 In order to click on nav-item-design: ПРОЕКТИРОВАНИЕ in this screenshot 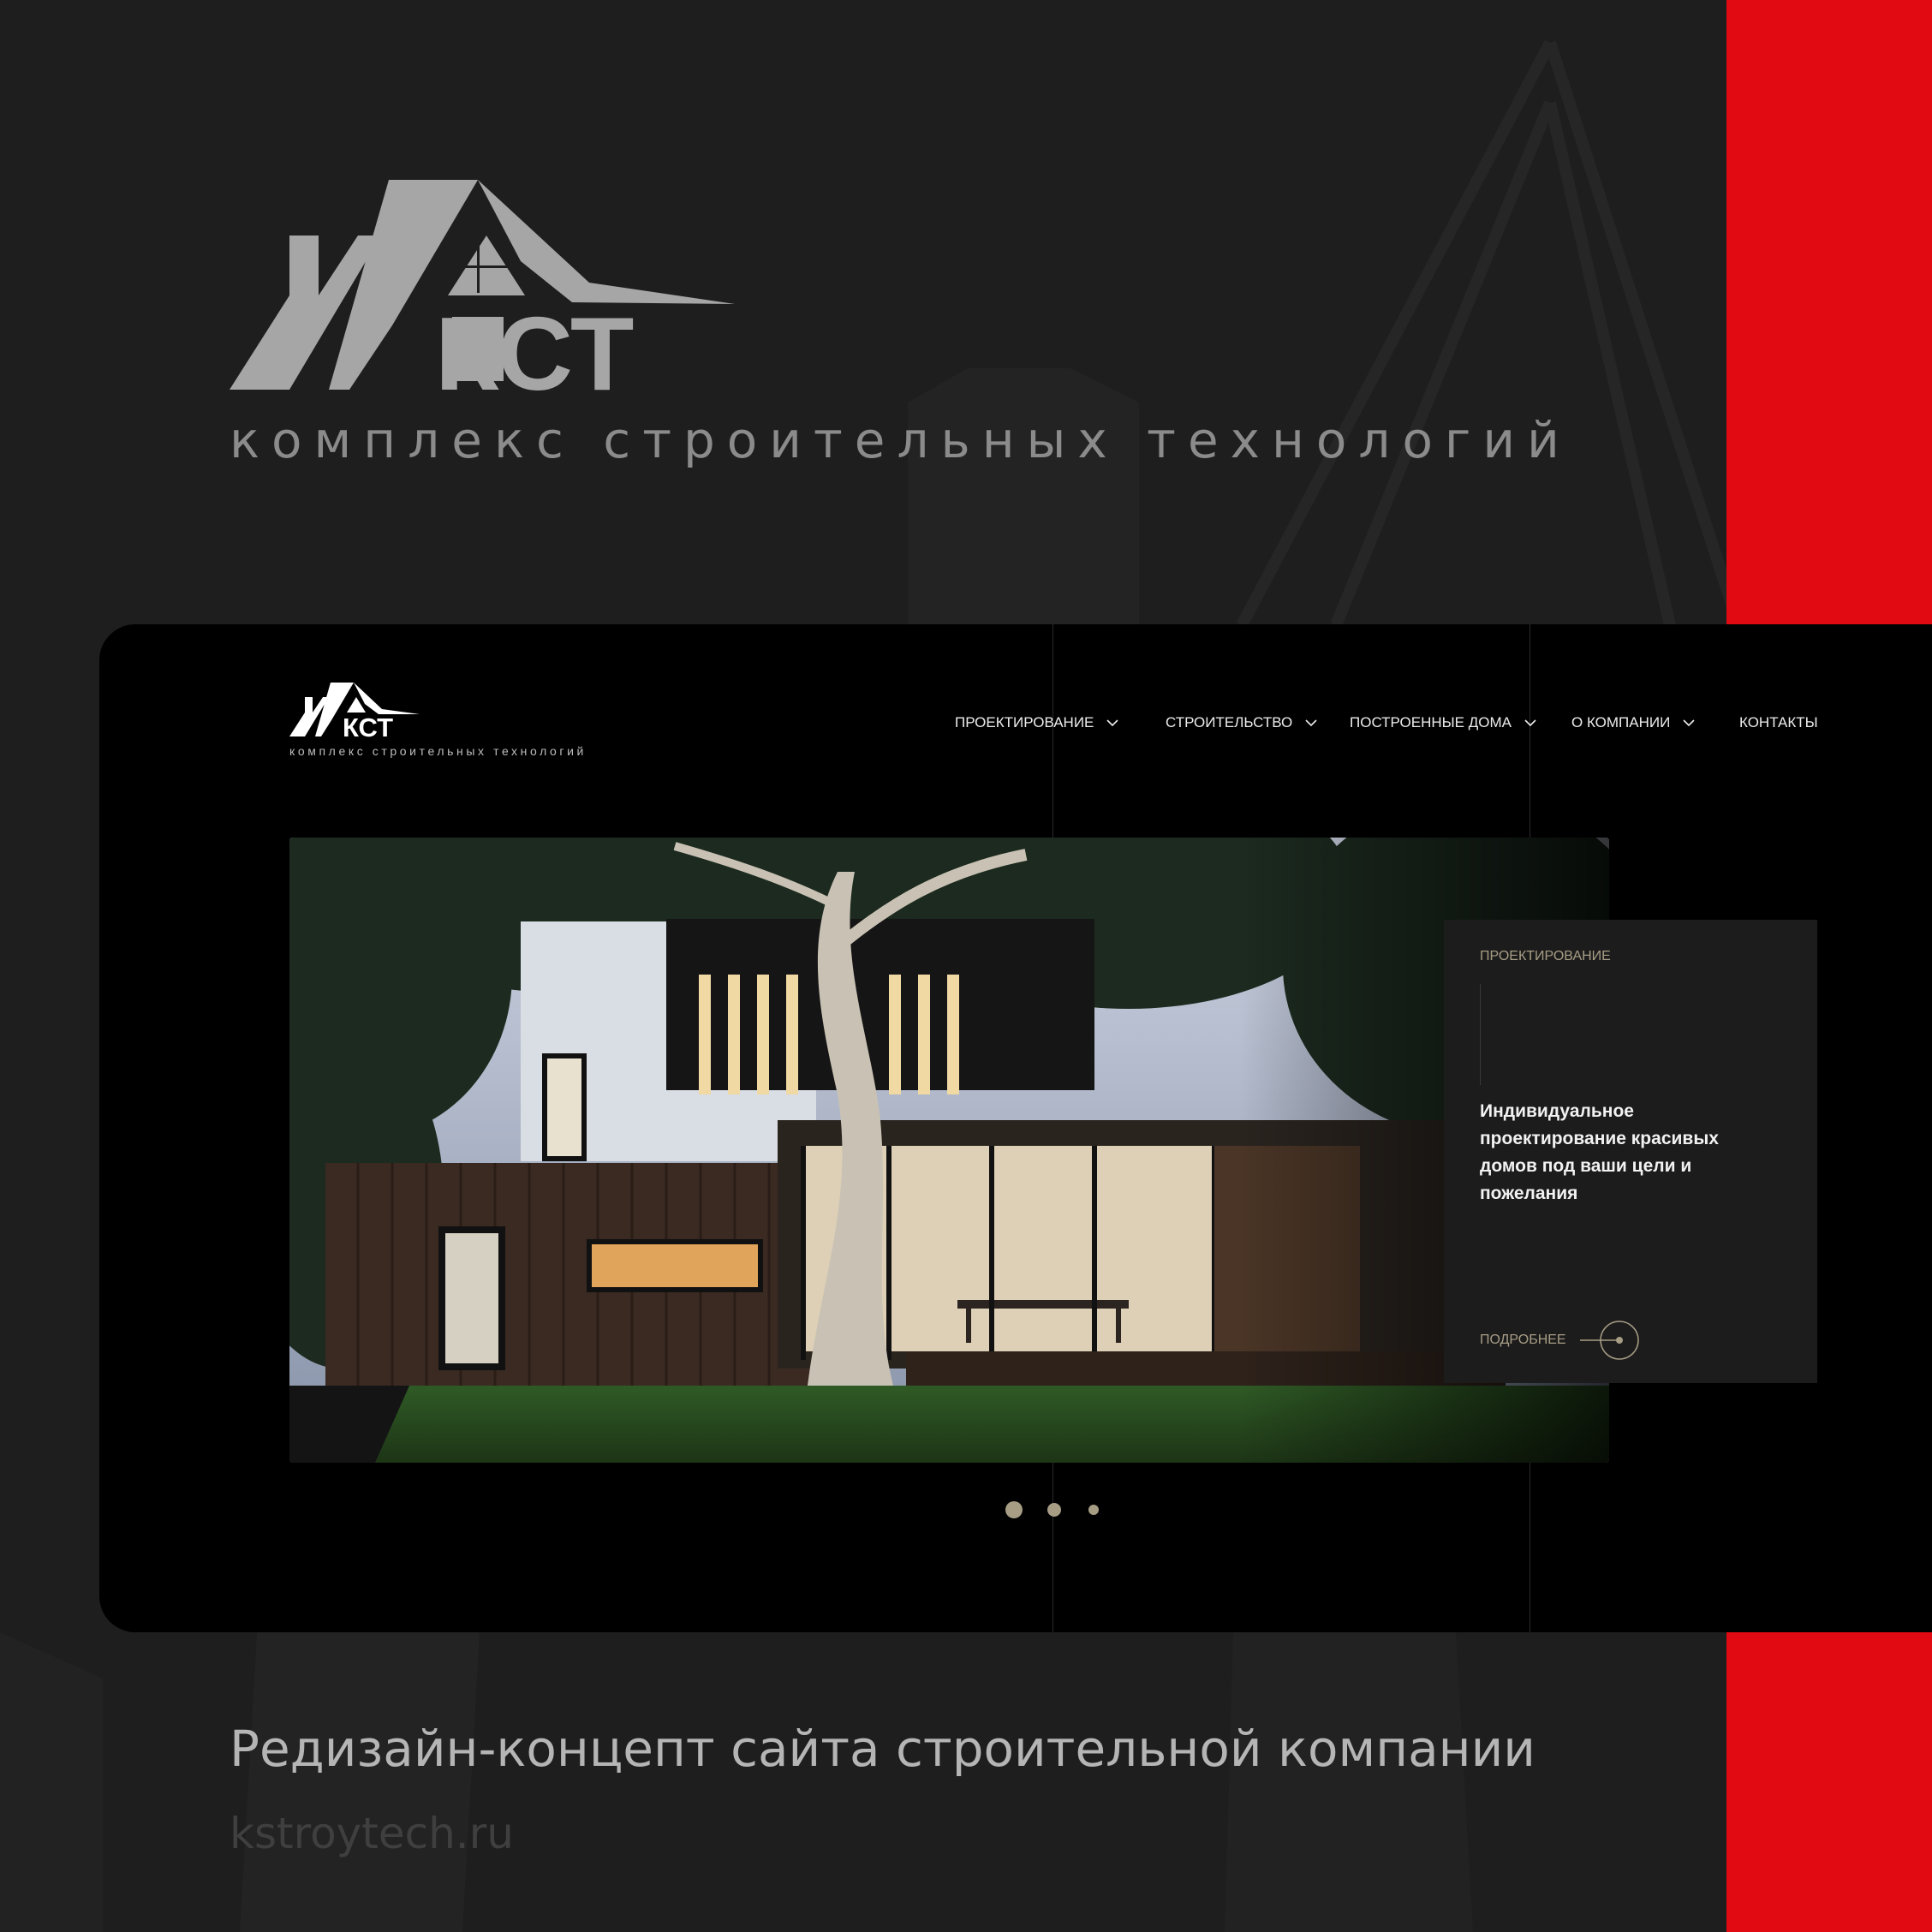, I will do `click(1037, 722)`.